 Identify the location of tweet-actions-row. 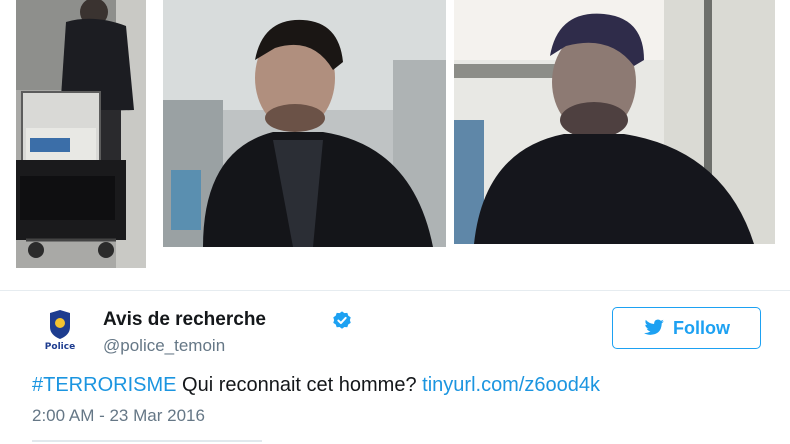
(147, 439).